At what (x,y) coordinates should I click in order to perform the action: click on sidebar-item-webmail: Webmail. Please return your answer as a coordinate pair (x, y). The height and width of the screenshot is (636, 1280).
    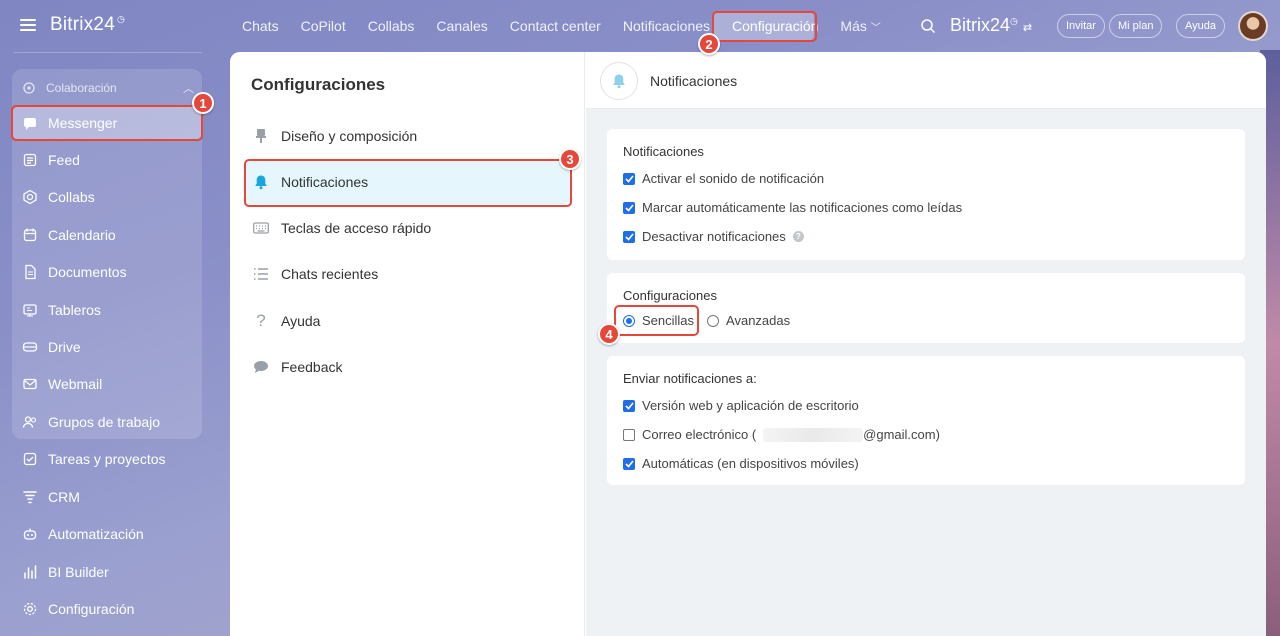
    Looking at the image, I should click on (107, 384).